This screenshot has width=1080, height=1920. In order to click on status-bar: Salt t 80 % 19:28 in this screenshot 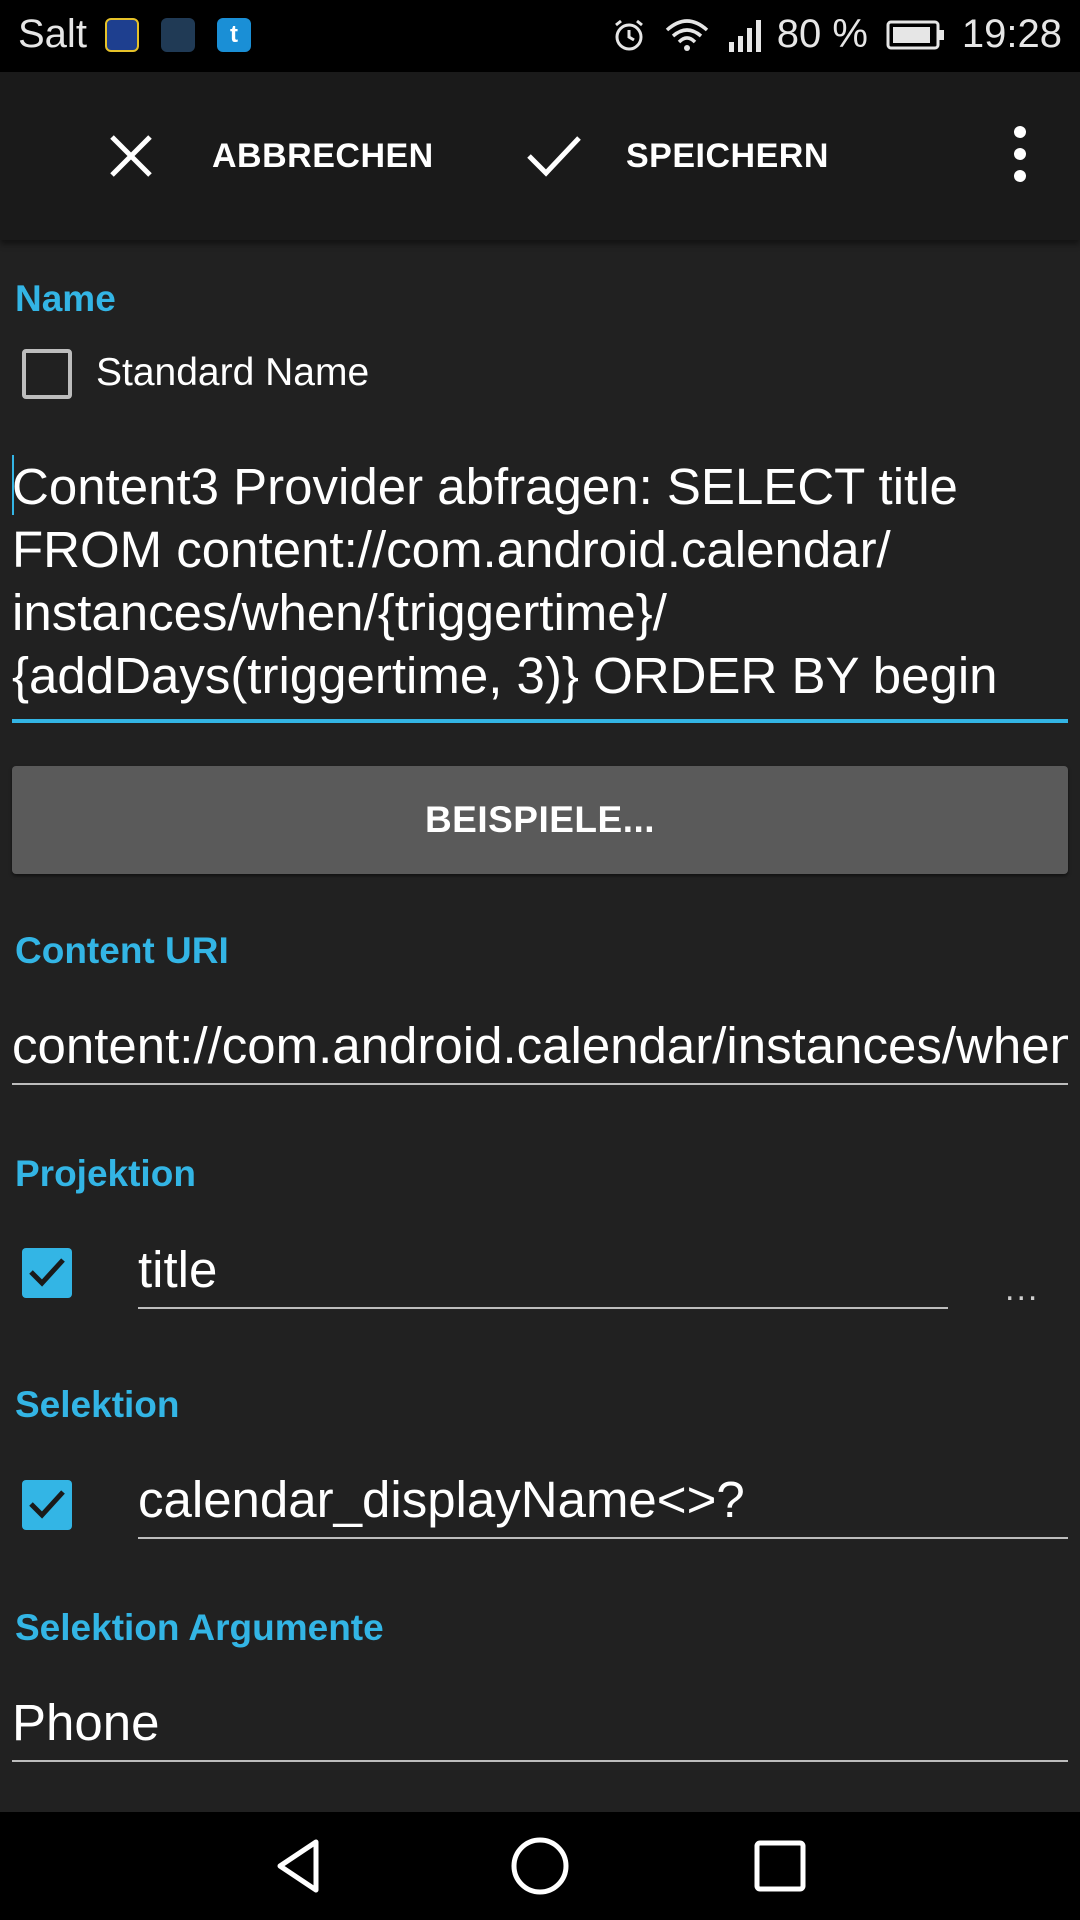, I will do `click(540, 36)`.